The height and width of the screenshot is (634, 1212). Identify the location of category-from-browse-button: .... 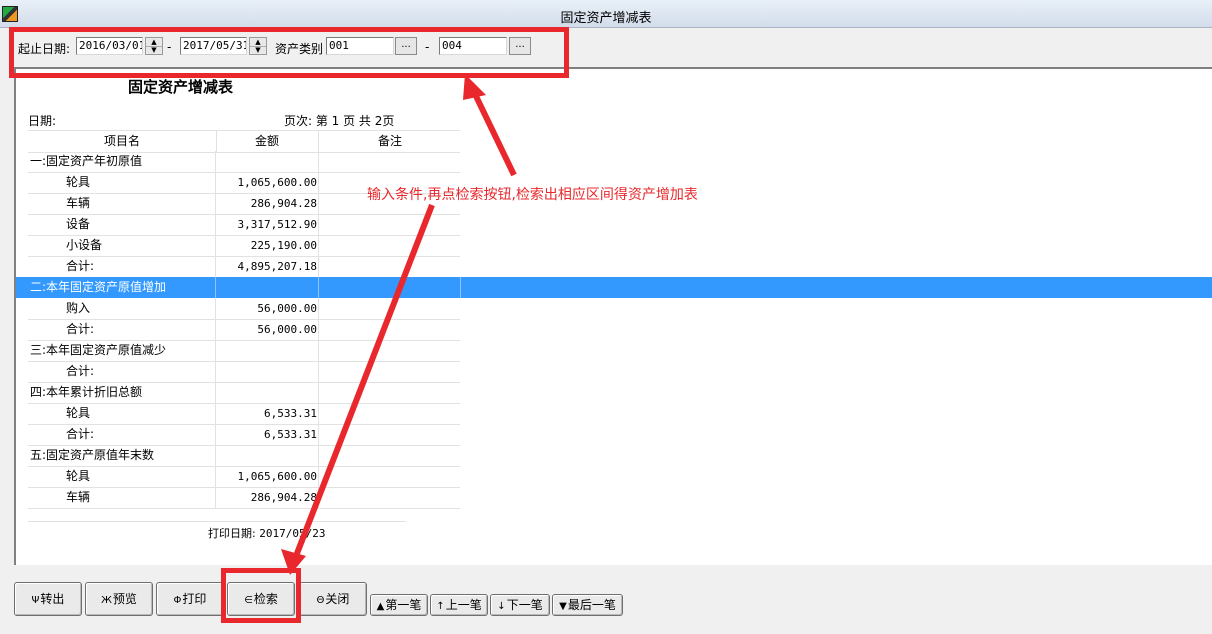
(406, 46).